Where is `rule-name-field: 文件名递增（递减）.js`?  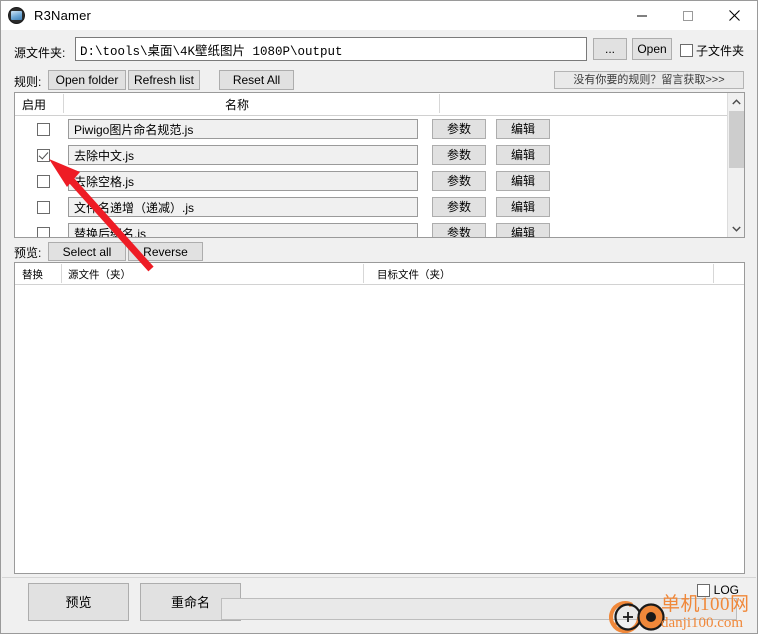 rule-name-field: 文件名递增（递减）.js is located at coordinates (243, 207).